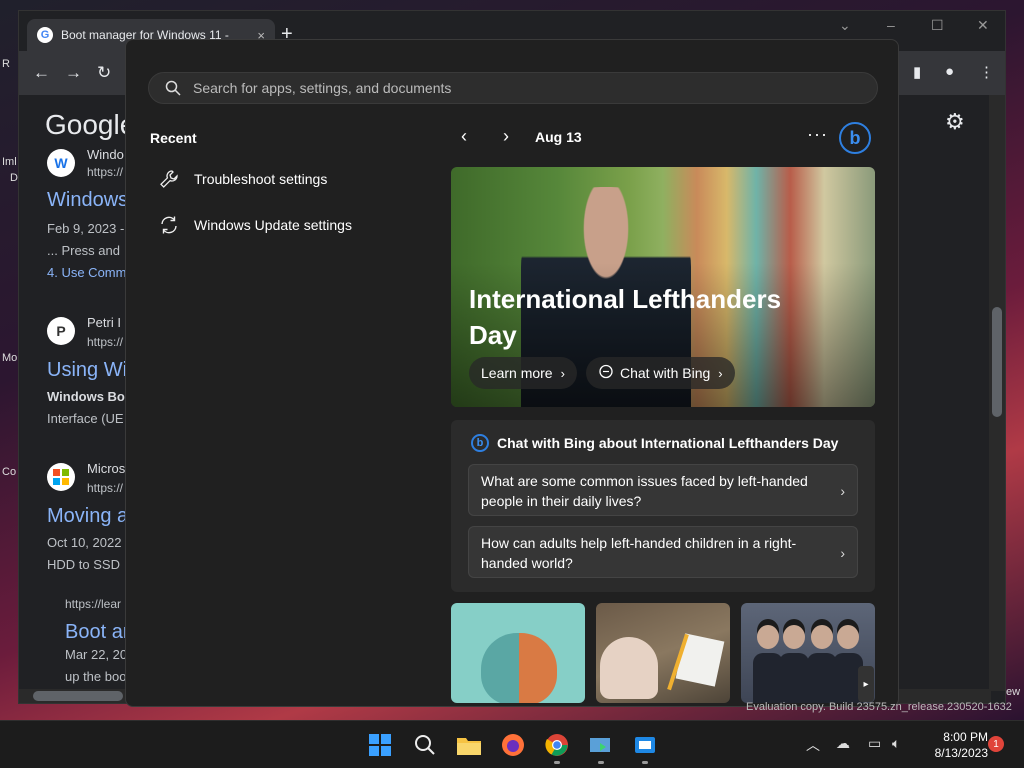  What do you see at coordinates (891, 25) in the screenshot?
I see `minimize-icon: –` at bounding box center [891, 25].